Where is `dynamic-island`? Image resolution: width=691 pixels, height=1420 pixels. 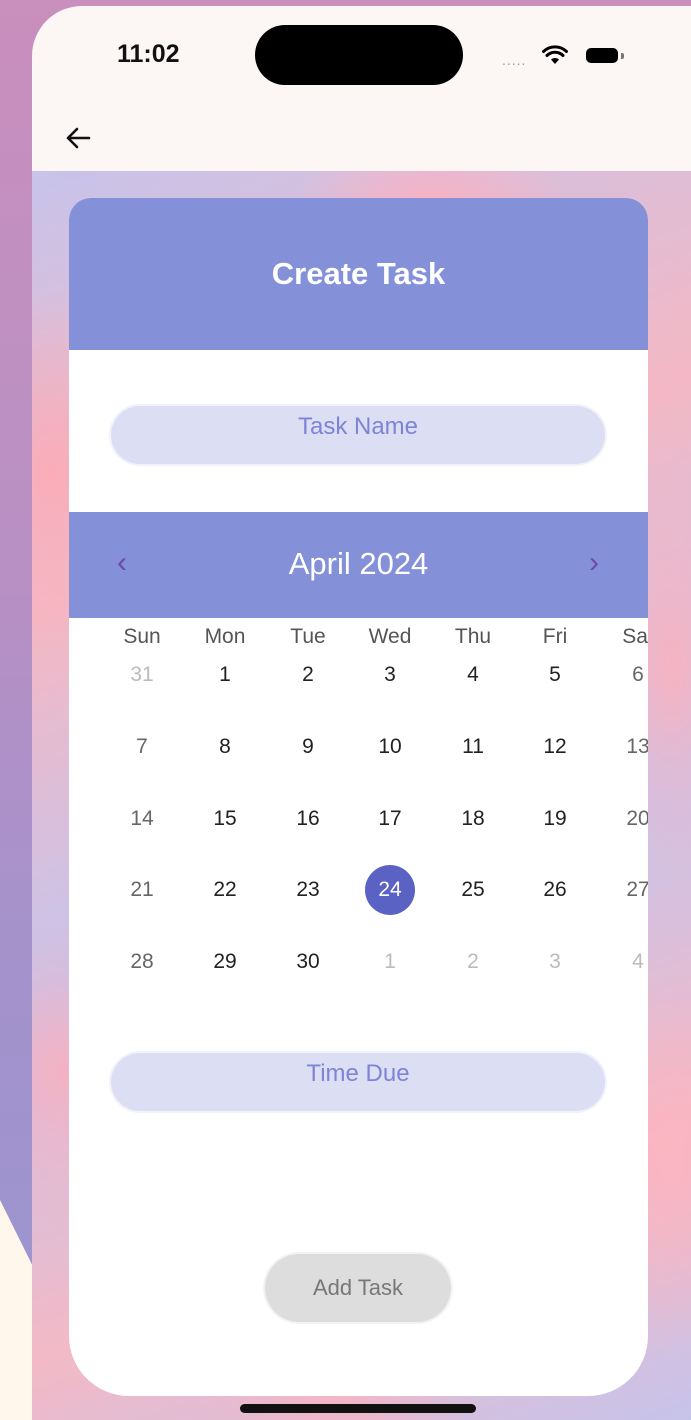
dynamic-island is located at coordinates (359, 55).